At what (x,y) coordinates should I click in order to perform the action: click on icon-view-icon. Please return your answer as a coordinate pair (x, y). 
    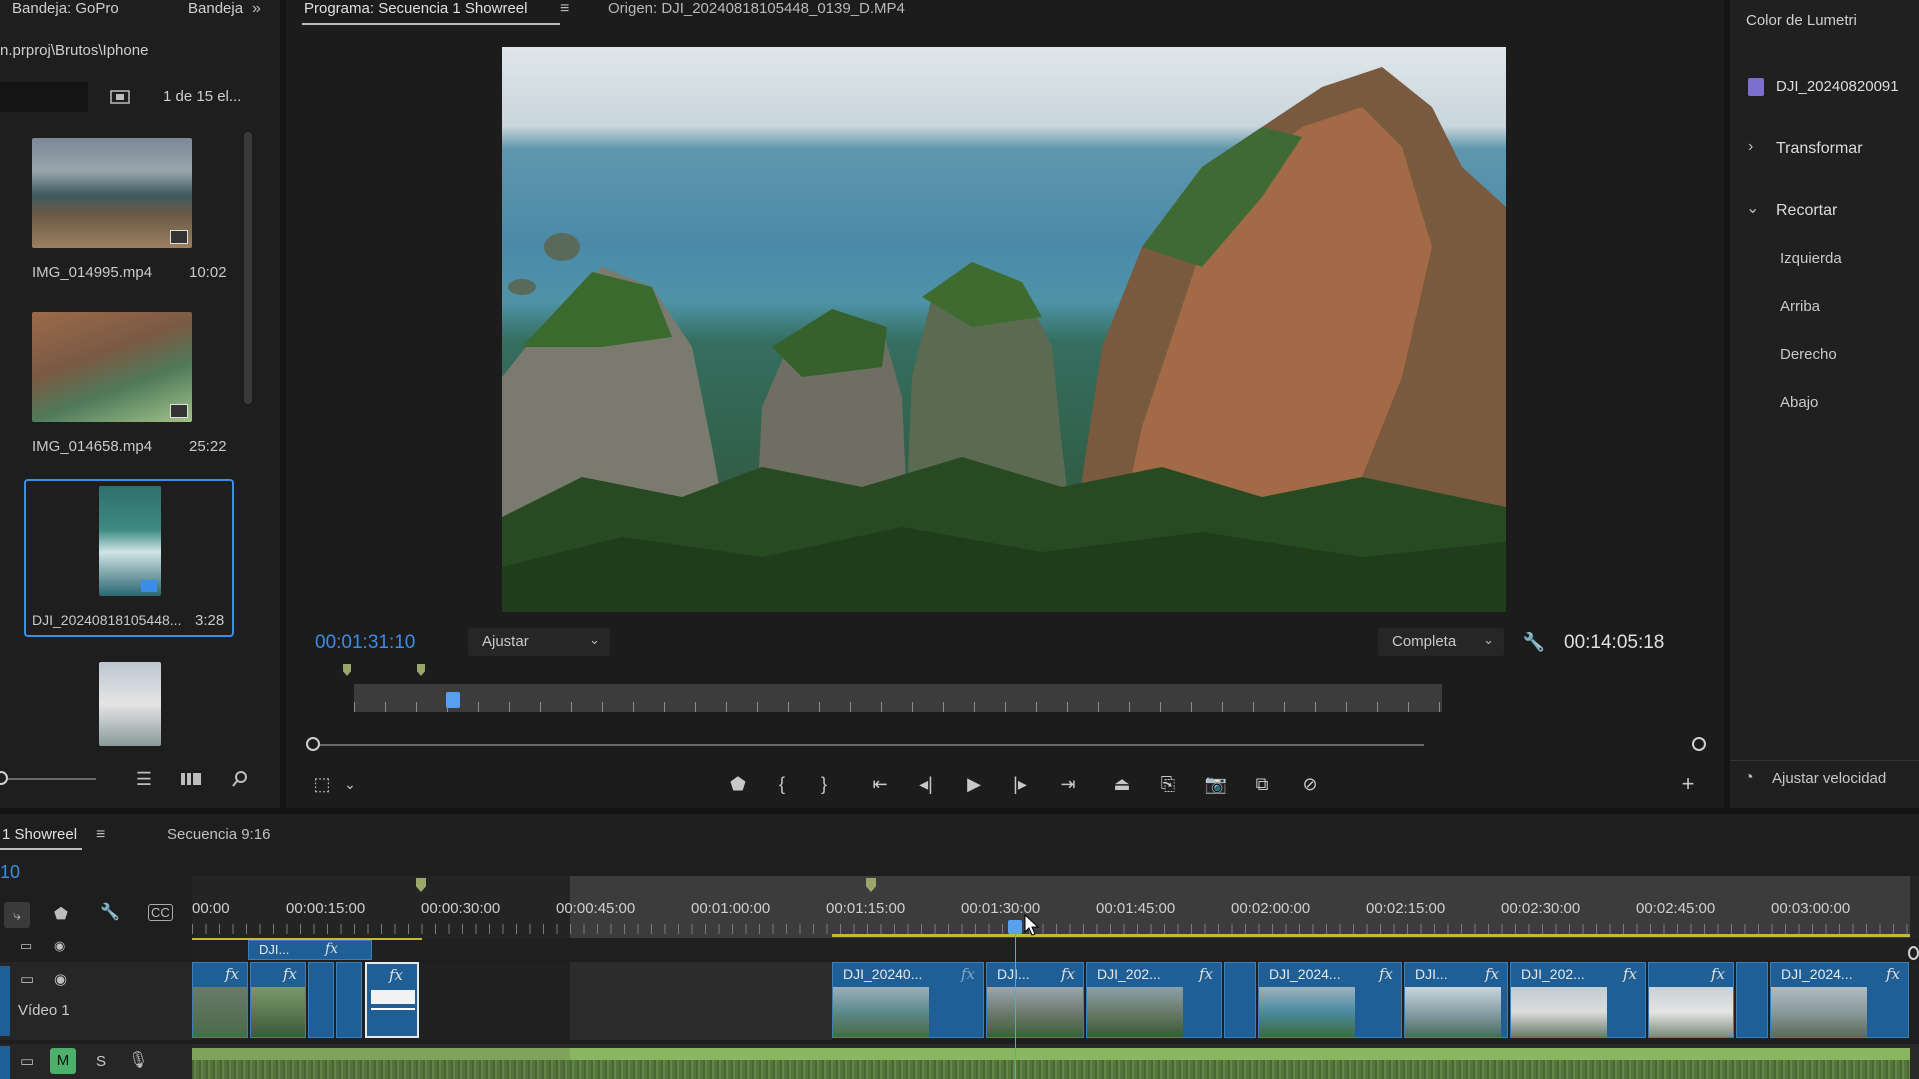
    Looking at the image, I should click on (191, 779).